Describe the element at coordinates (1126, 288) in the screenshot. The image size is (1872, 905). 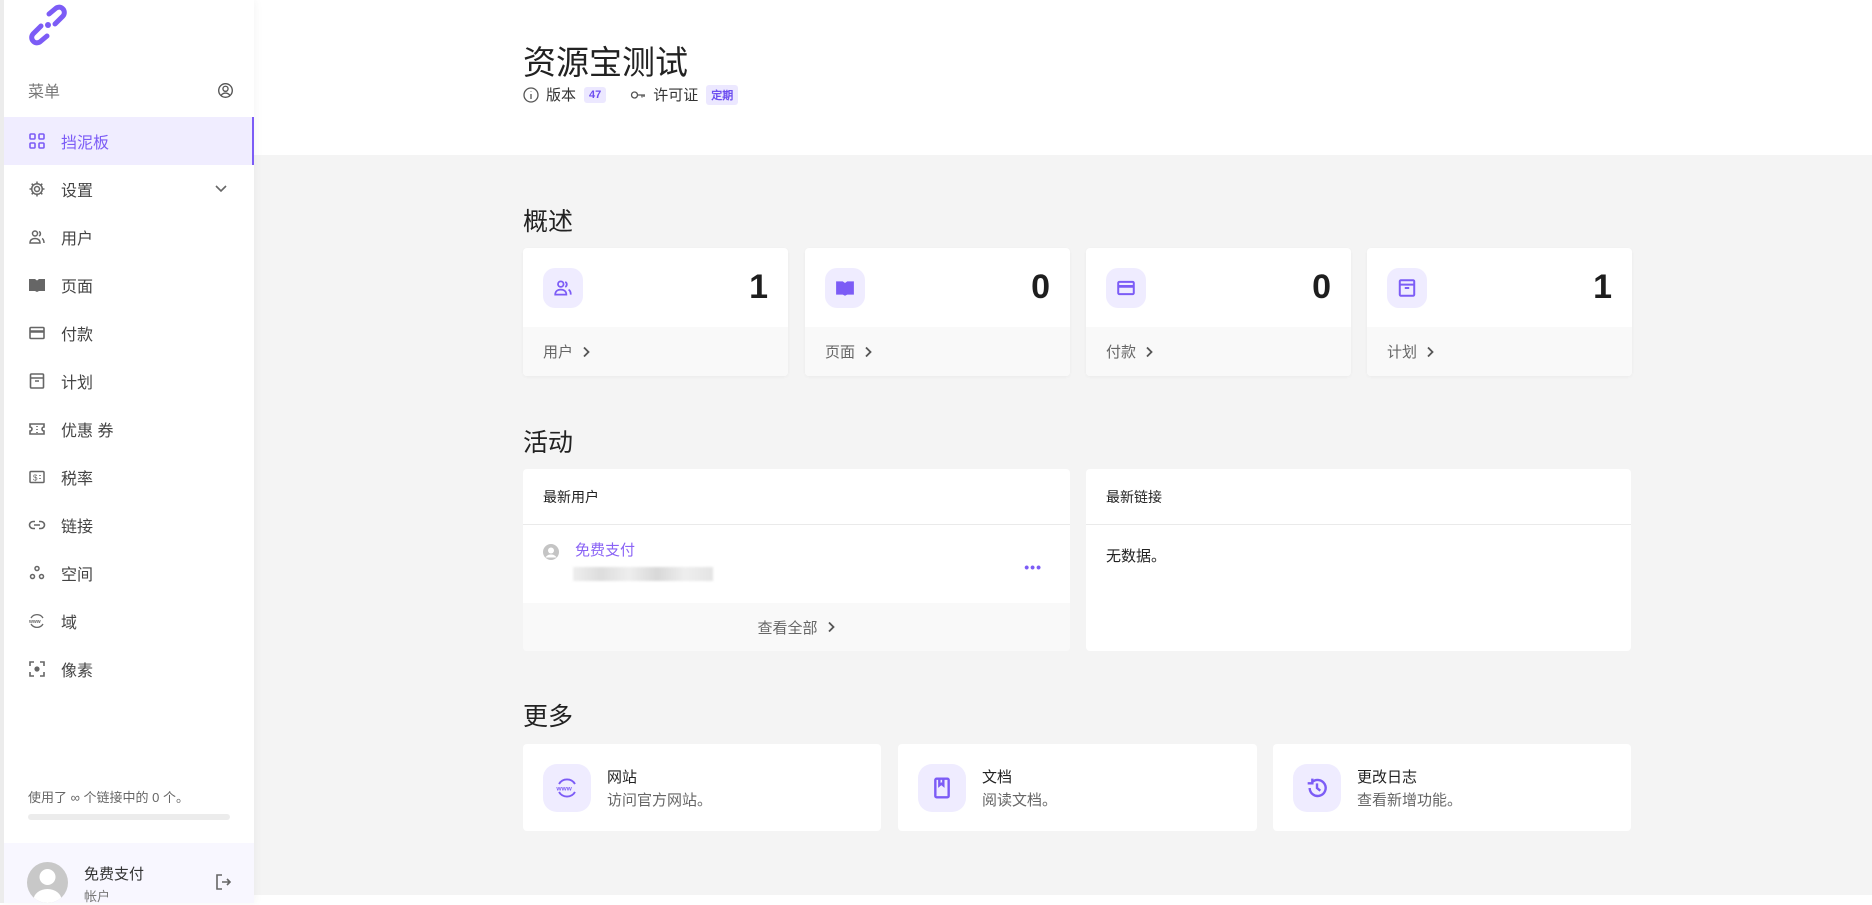
I see `credit-card-icon` at that location.